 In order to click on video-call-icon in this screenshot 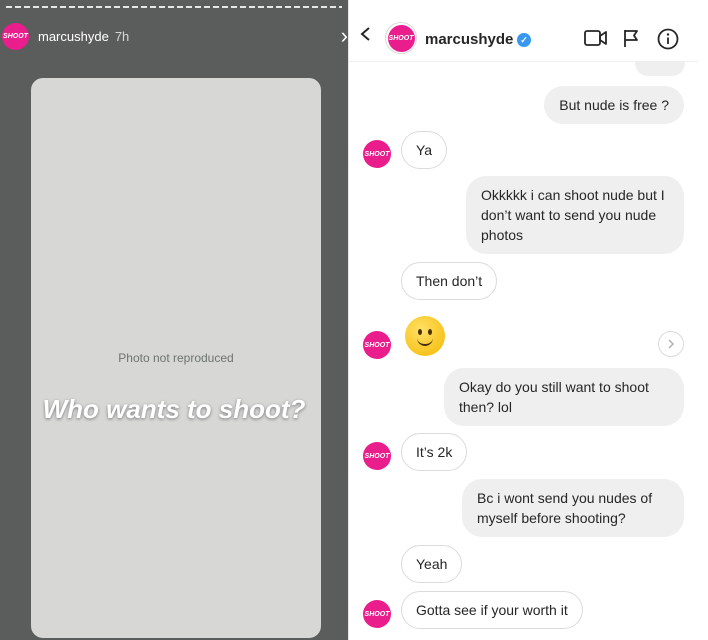, I will do `click(596, 38)`.